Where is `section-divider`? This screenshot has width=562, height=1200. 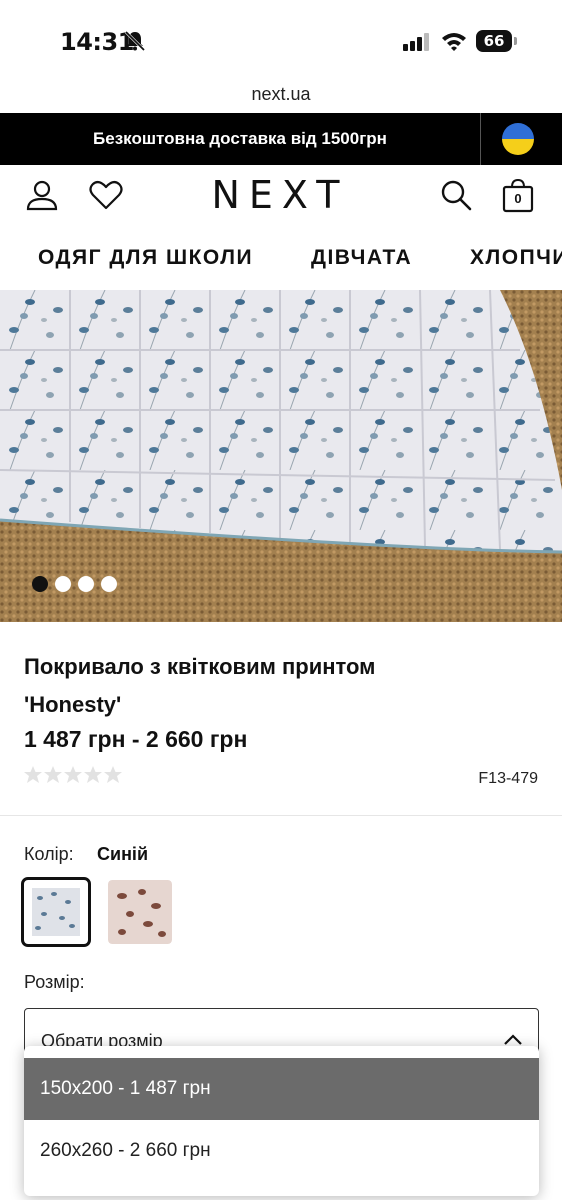 section-divider is located at coordinates (281, 815).